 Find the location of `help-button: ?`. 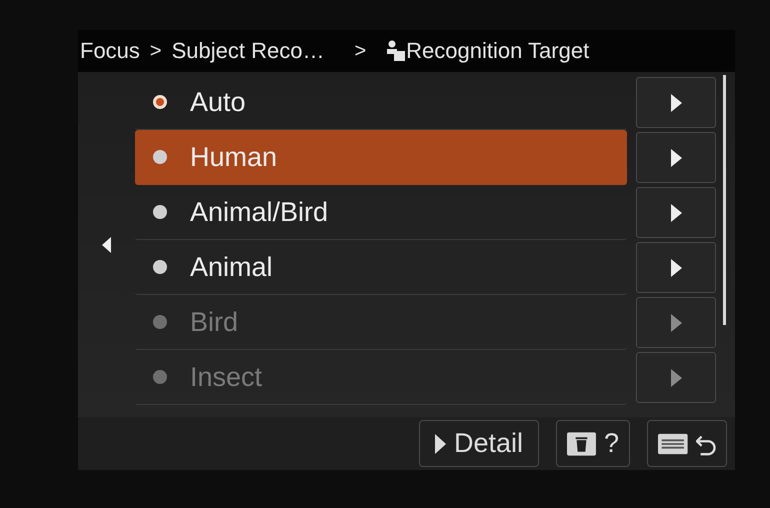

help-button: ? is located at coordinates (593, 443).